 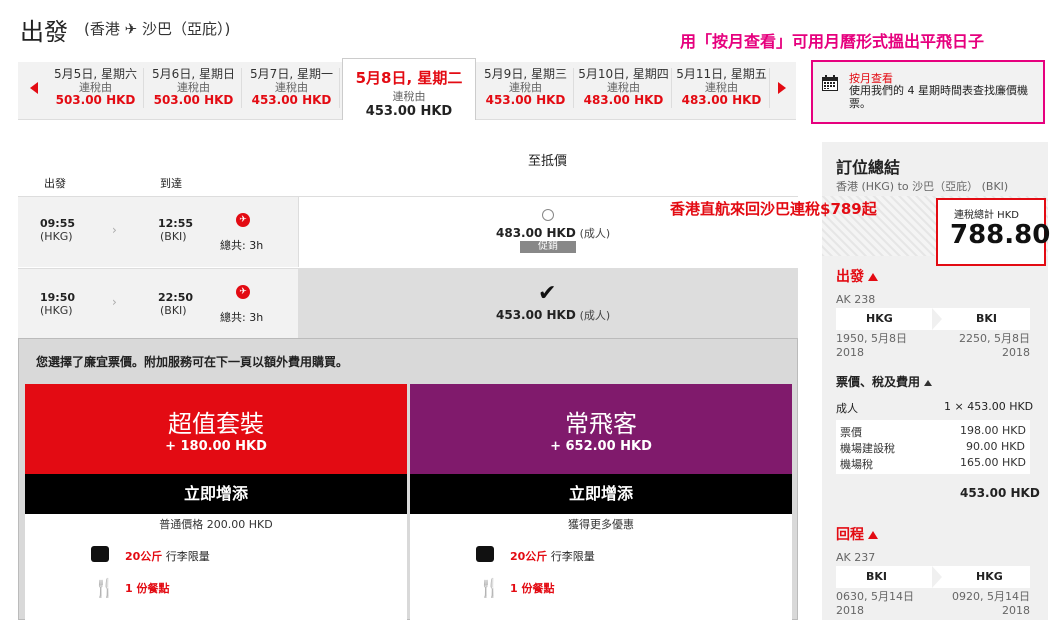 I want to click on fare-section-toggle: 票價、稅及費用, so click(x=884, y=381).